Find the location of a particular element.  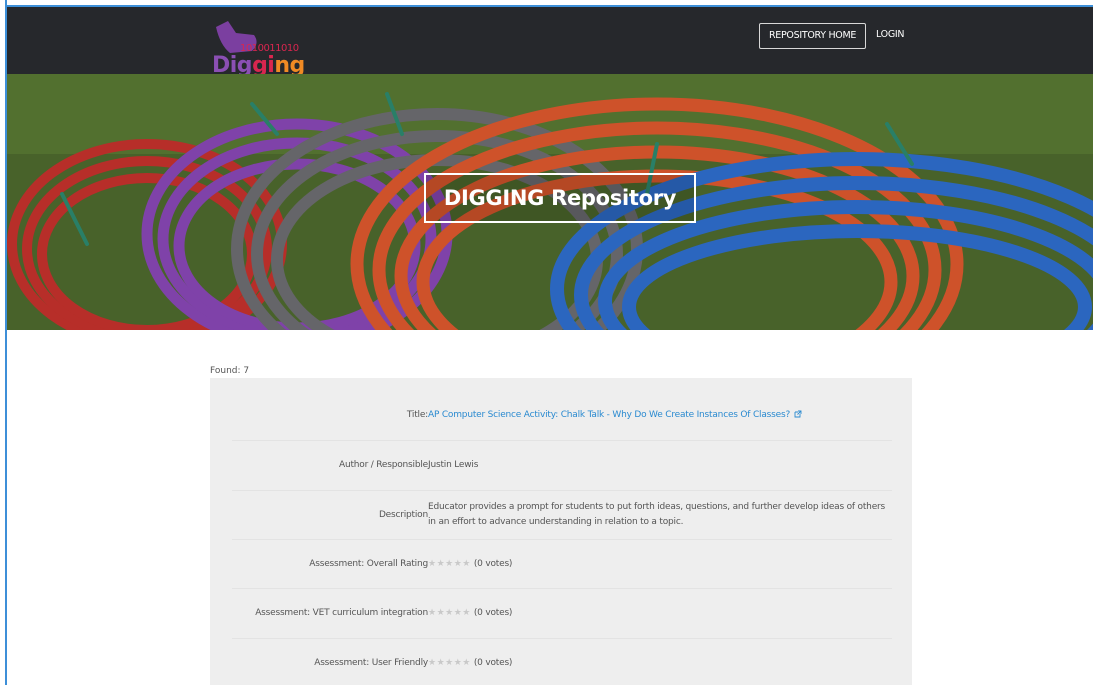

assessment-overall-label: Assessment: Overall Rating is located at coordinates (368, 564).